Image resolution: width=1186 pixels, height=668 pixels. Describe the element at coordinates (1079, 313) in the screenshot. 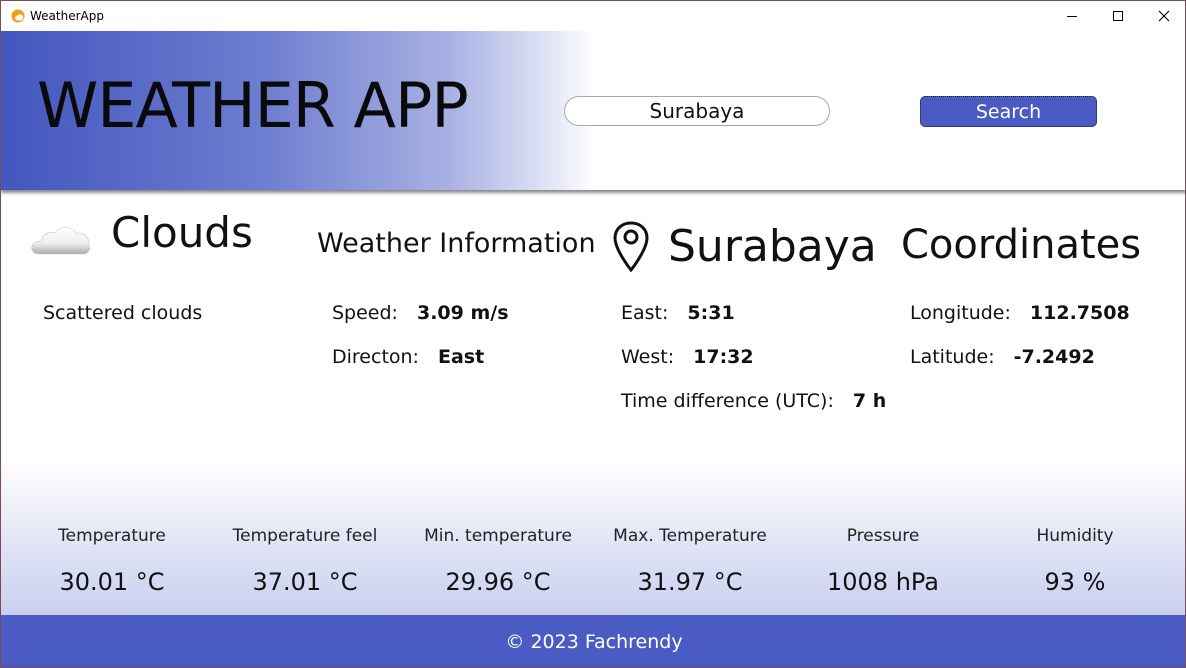

I see `longitude-value: 112.7508` at that location.